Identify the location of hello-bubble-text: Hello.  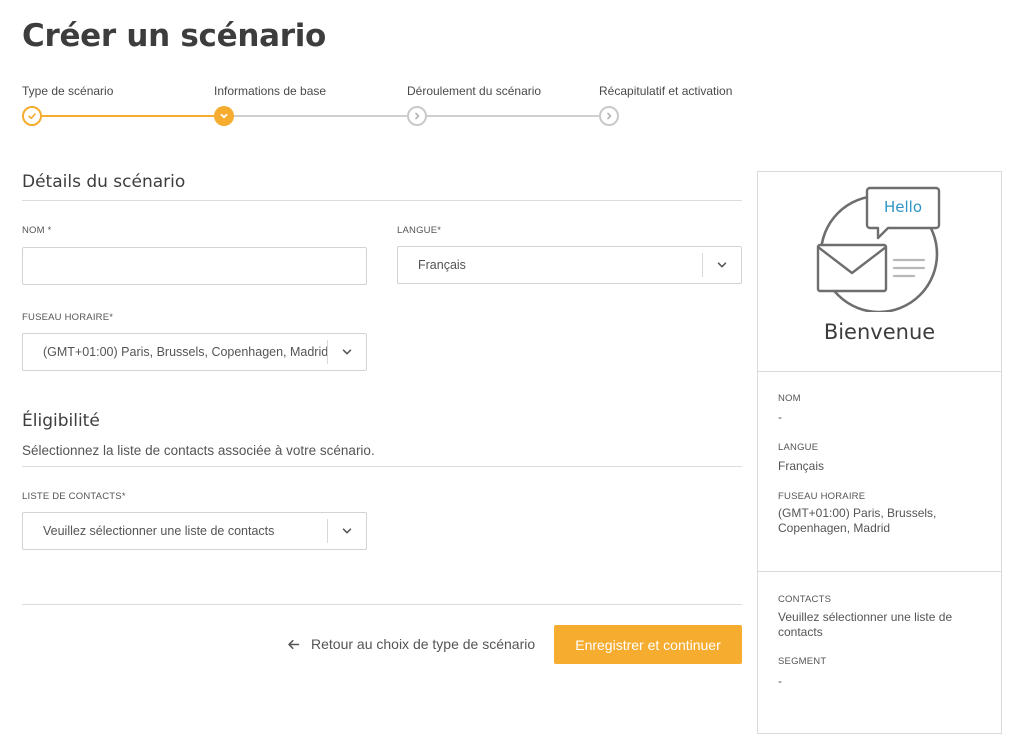
(903, 207).